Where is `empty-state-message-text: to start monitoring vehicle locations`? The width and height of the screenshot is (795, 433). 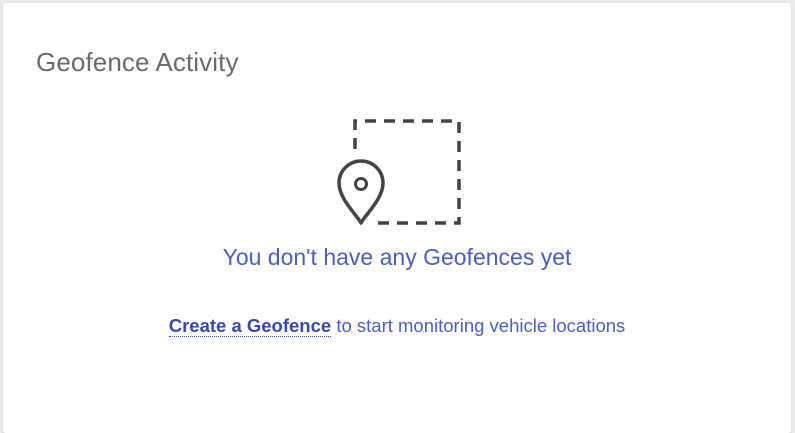
empty-state-message-text: to start monitoring vehicle locations is located at coordinates (478, 325).